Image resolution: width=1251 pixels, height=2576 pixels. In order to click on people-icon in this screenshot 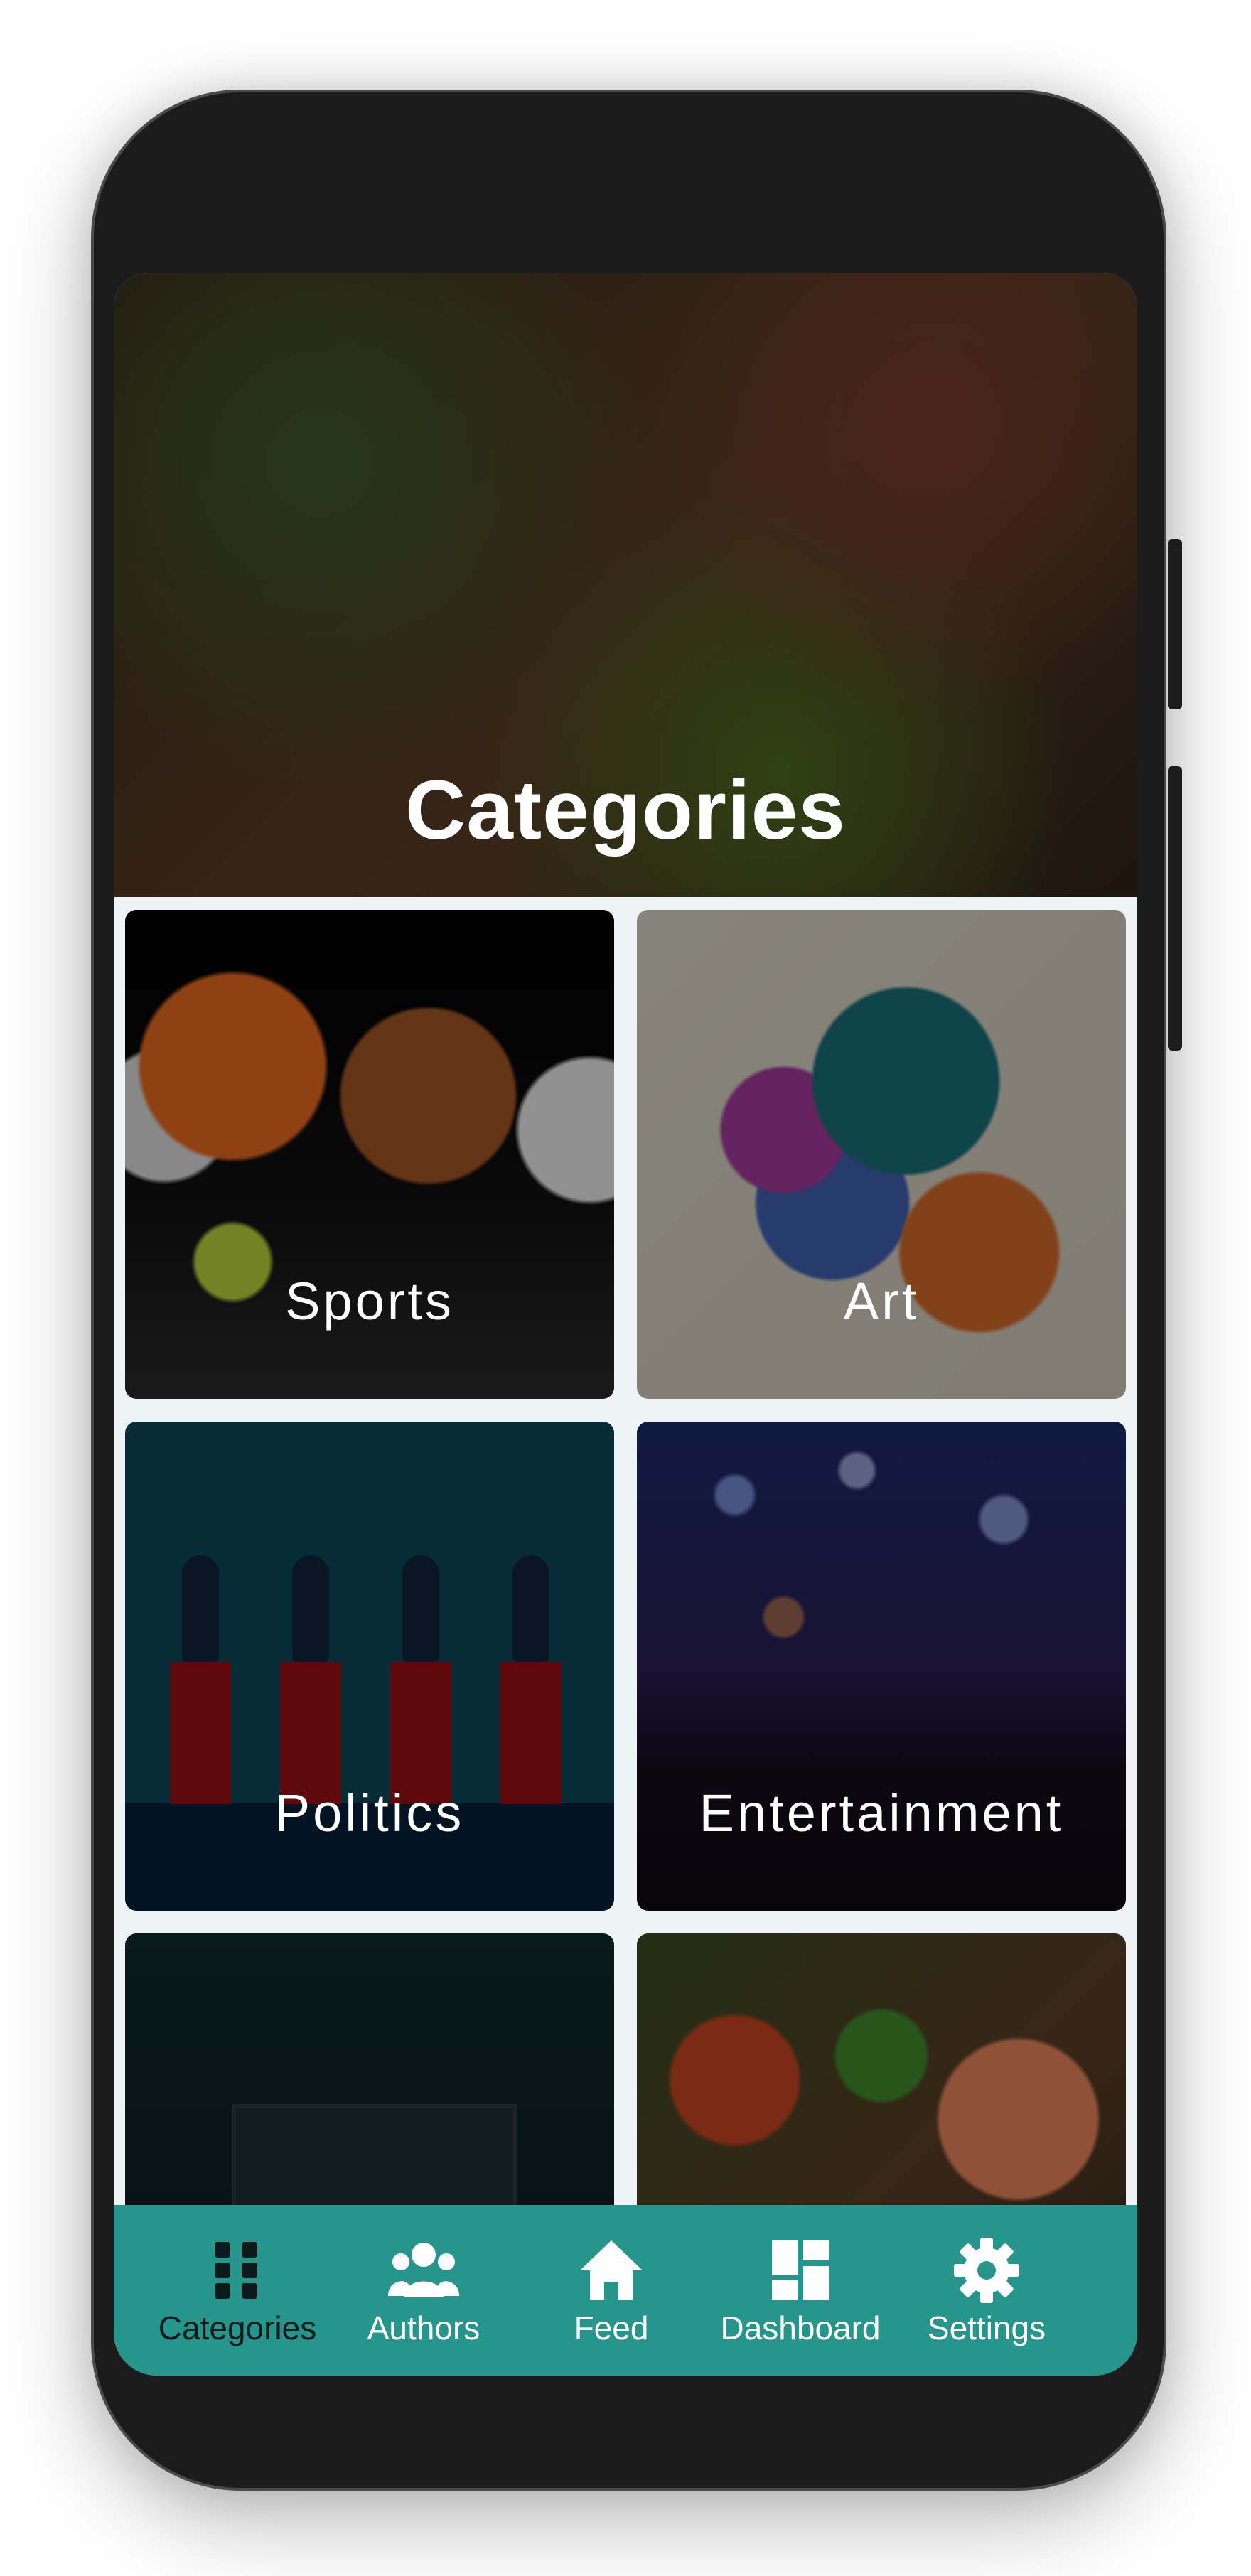, I will do `click(424, 2270)`.